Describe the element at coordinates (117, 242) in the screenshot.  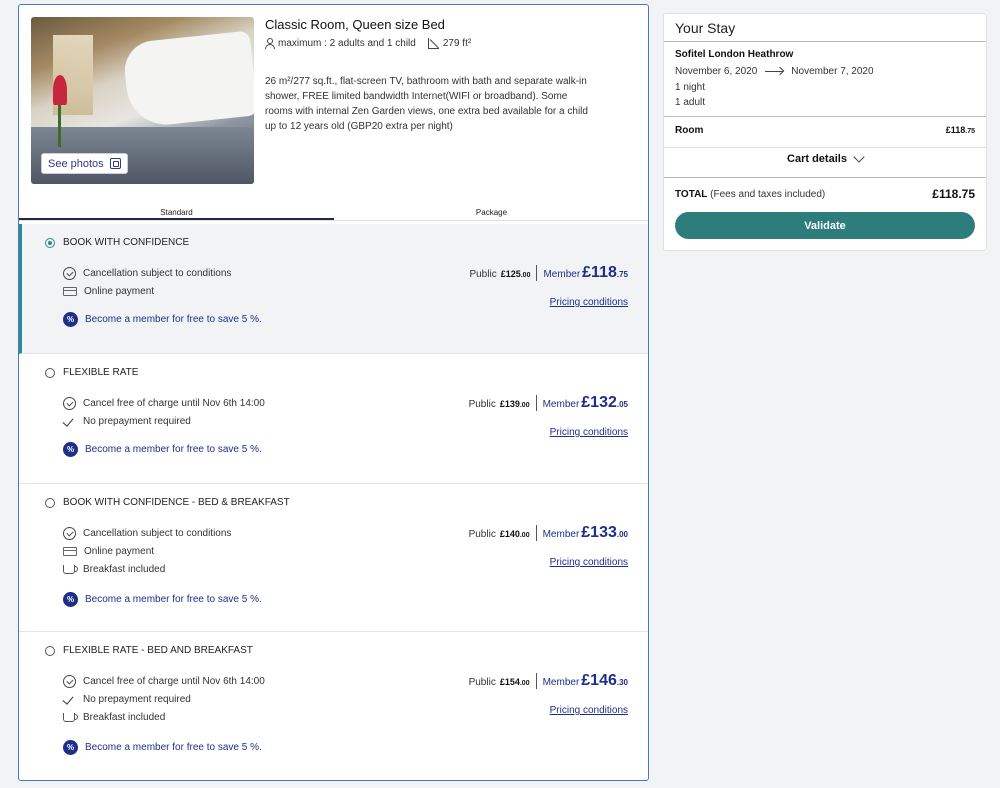
I see `rate-header: BOOK WITH CONFIDENCE` at that location.